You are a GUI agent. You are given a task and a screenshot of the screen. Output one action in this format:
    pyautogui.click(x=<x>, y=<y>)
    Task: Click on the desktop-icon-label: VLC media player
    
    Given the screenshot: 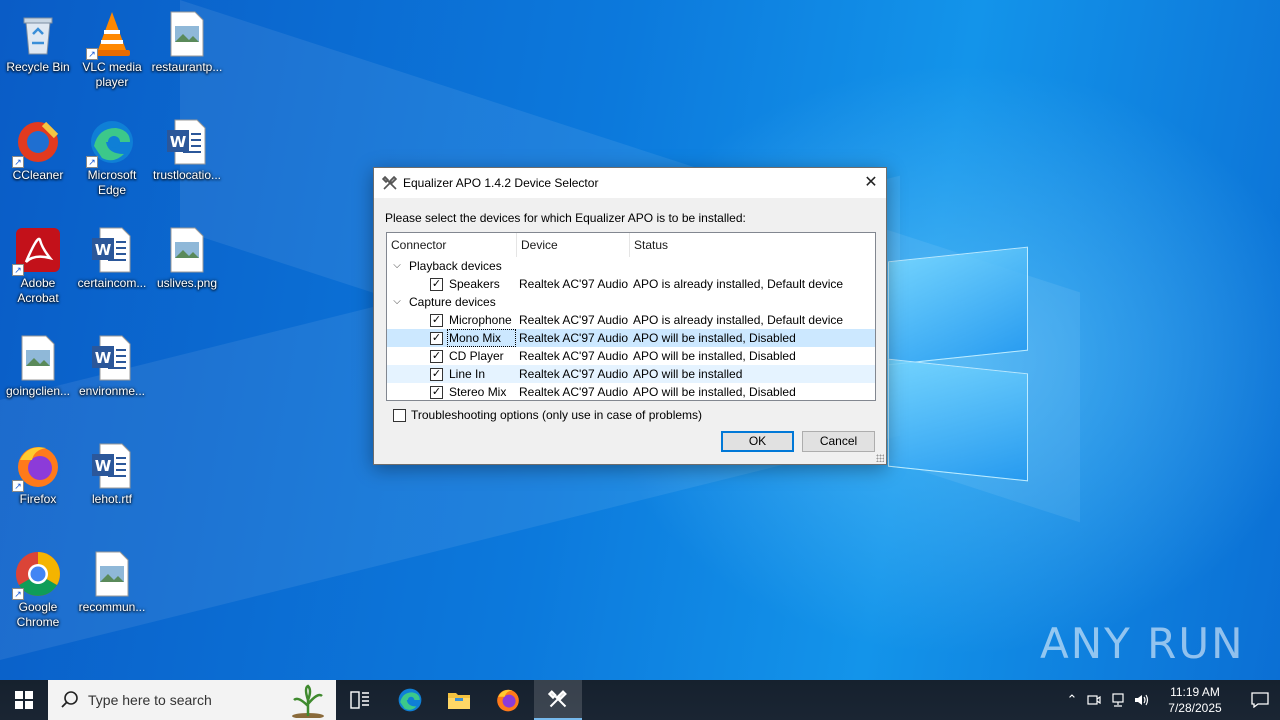 What is the action you would take?
    pyautogui.click(x=112, y=74)
    